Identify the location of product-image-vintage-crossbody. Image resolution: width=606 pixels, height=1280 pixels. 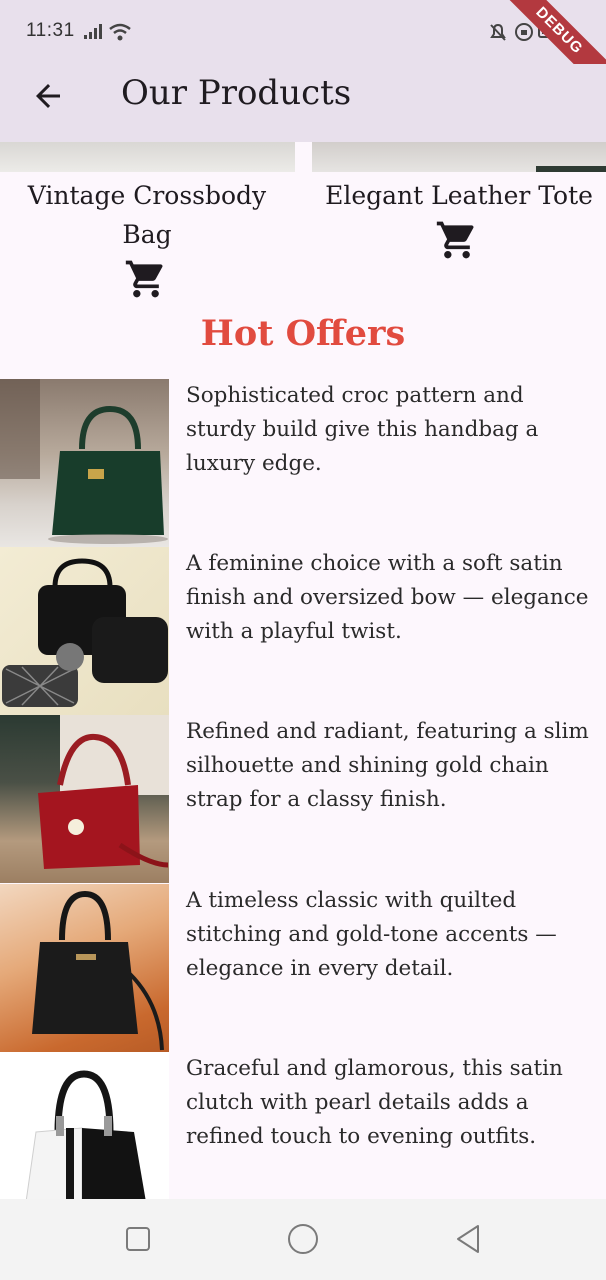
(147, 157).